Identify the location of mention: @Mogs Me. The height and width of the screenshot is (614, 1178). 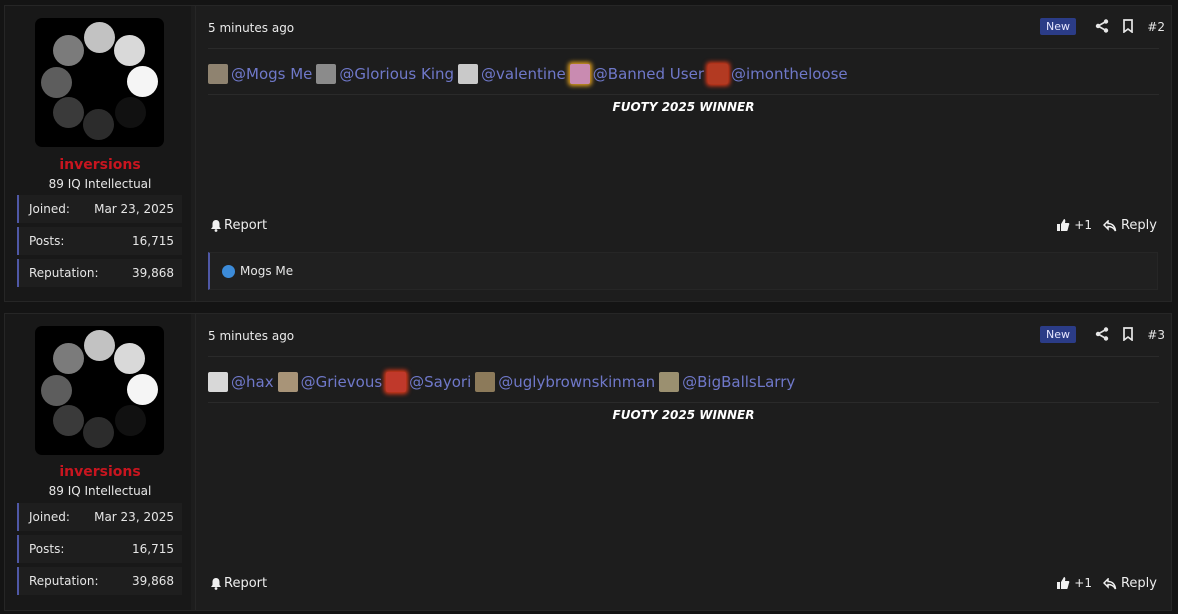
(260, 74).